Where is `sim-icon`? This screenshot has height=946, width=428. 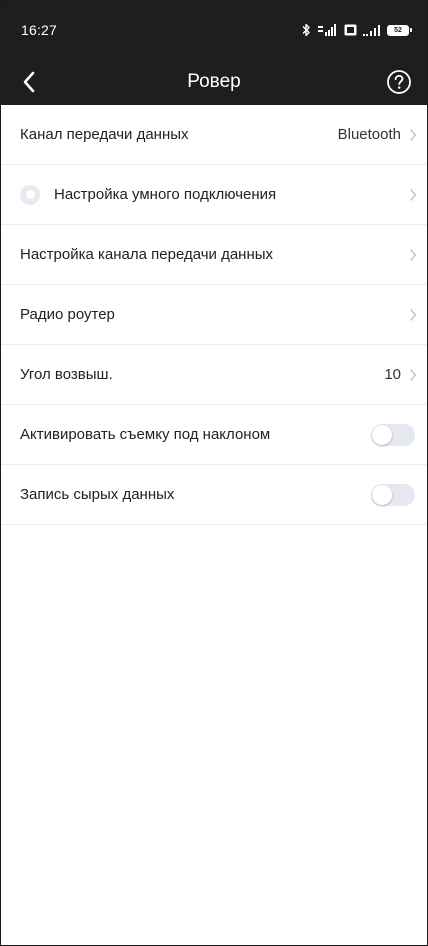
sim-icon is located at coordinates (350, 30).